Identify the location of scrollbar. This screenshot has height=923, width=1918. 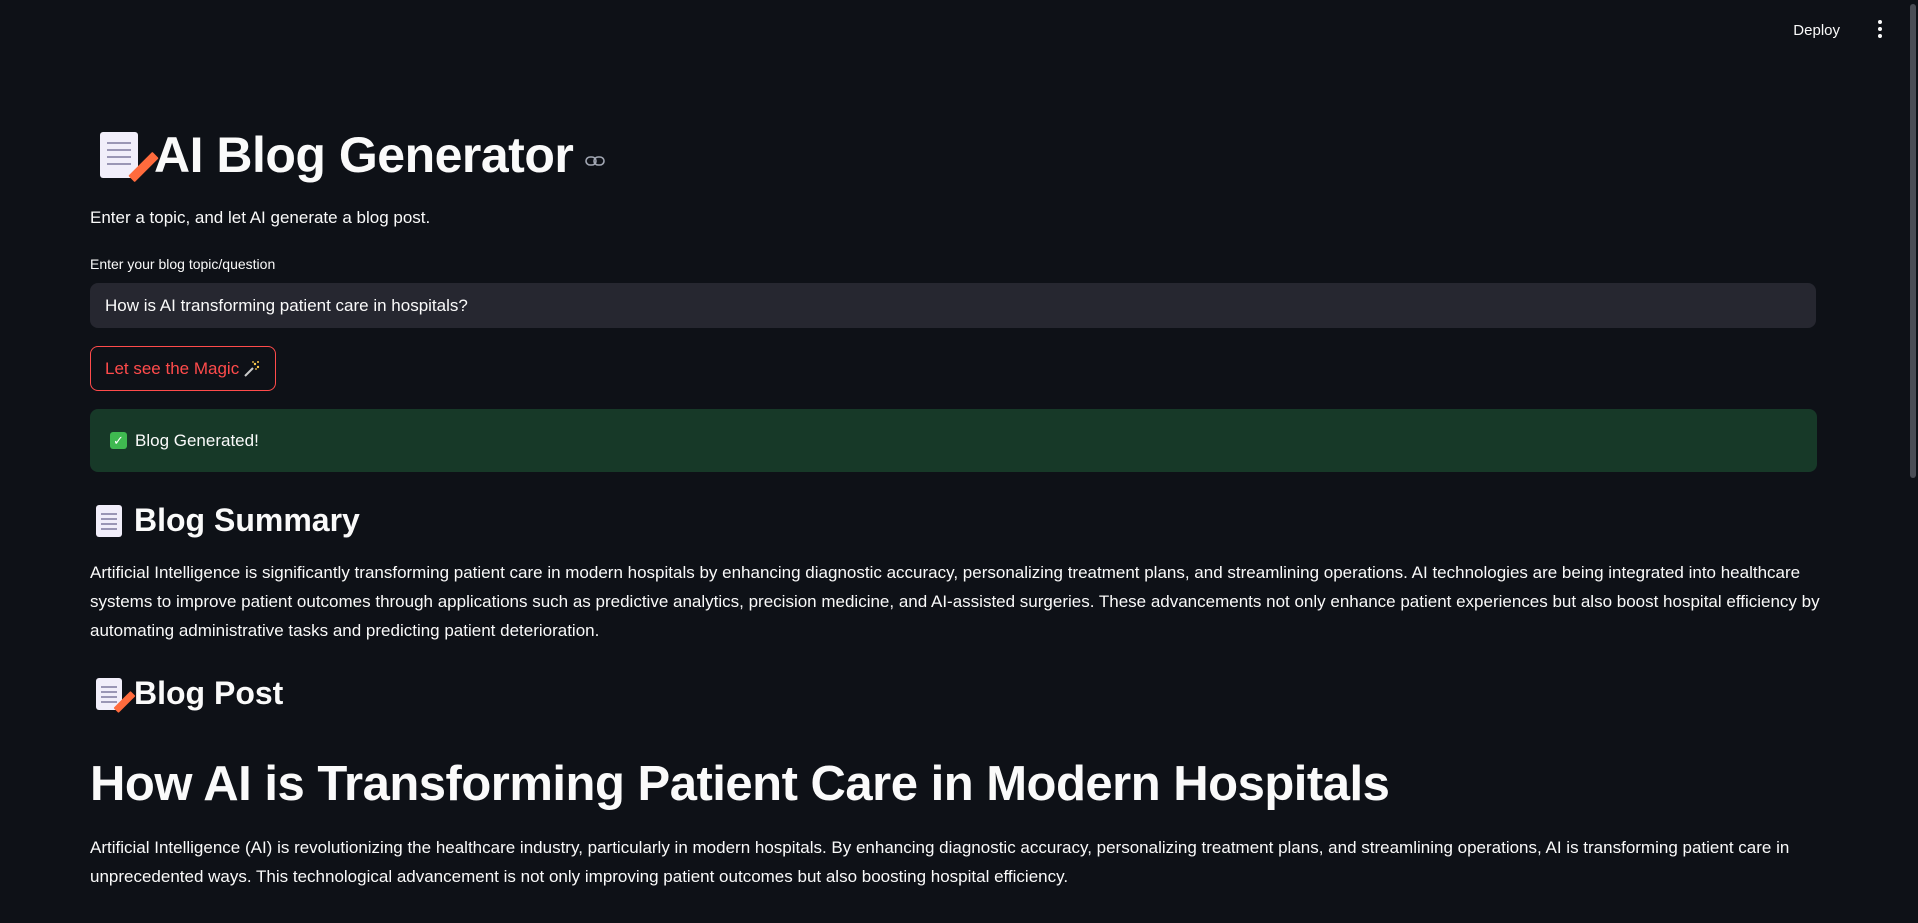
(1913, 461).